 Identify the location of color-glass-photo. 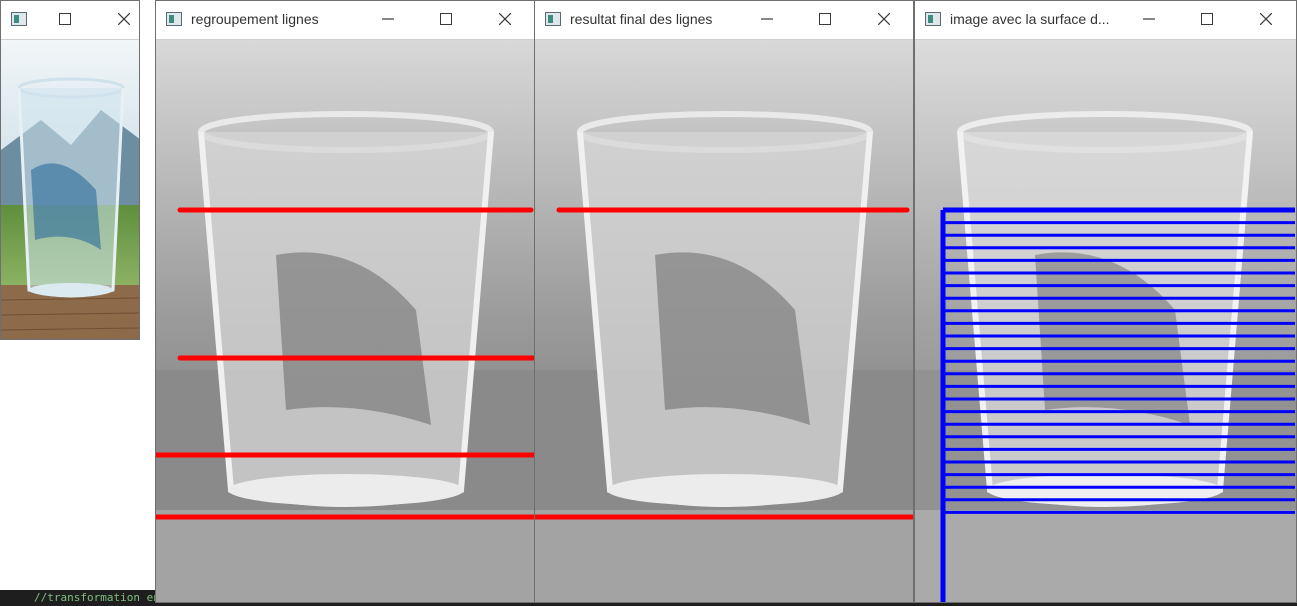
(70, 189).